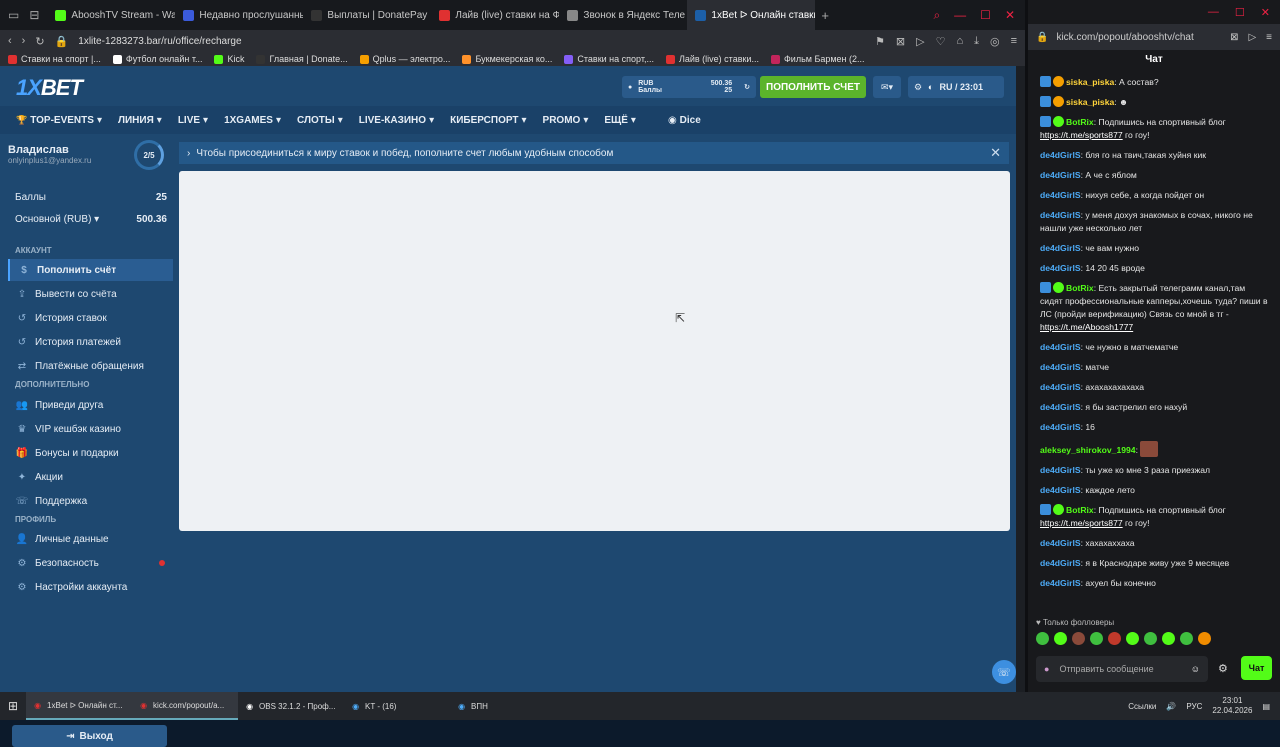  Describe the element at coordinates (89, 736) in the screenshot. I see `logout-button: ⇥ Выход` at that location.